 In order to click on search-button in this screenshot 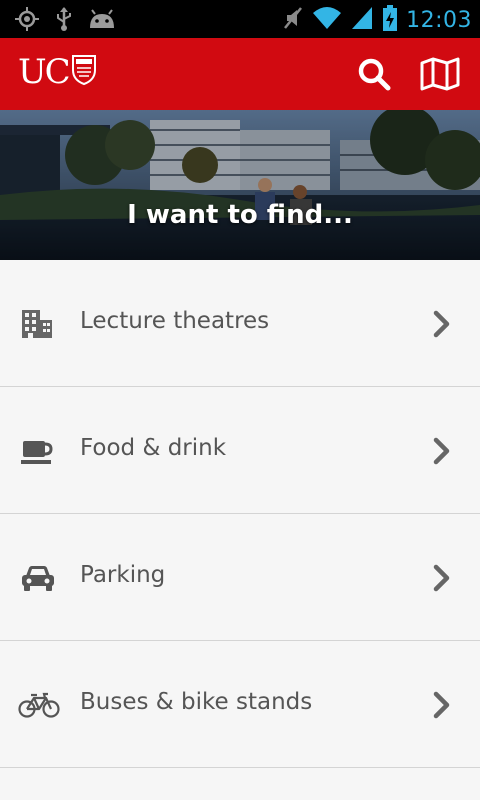, I will do `click(374, 76)`.